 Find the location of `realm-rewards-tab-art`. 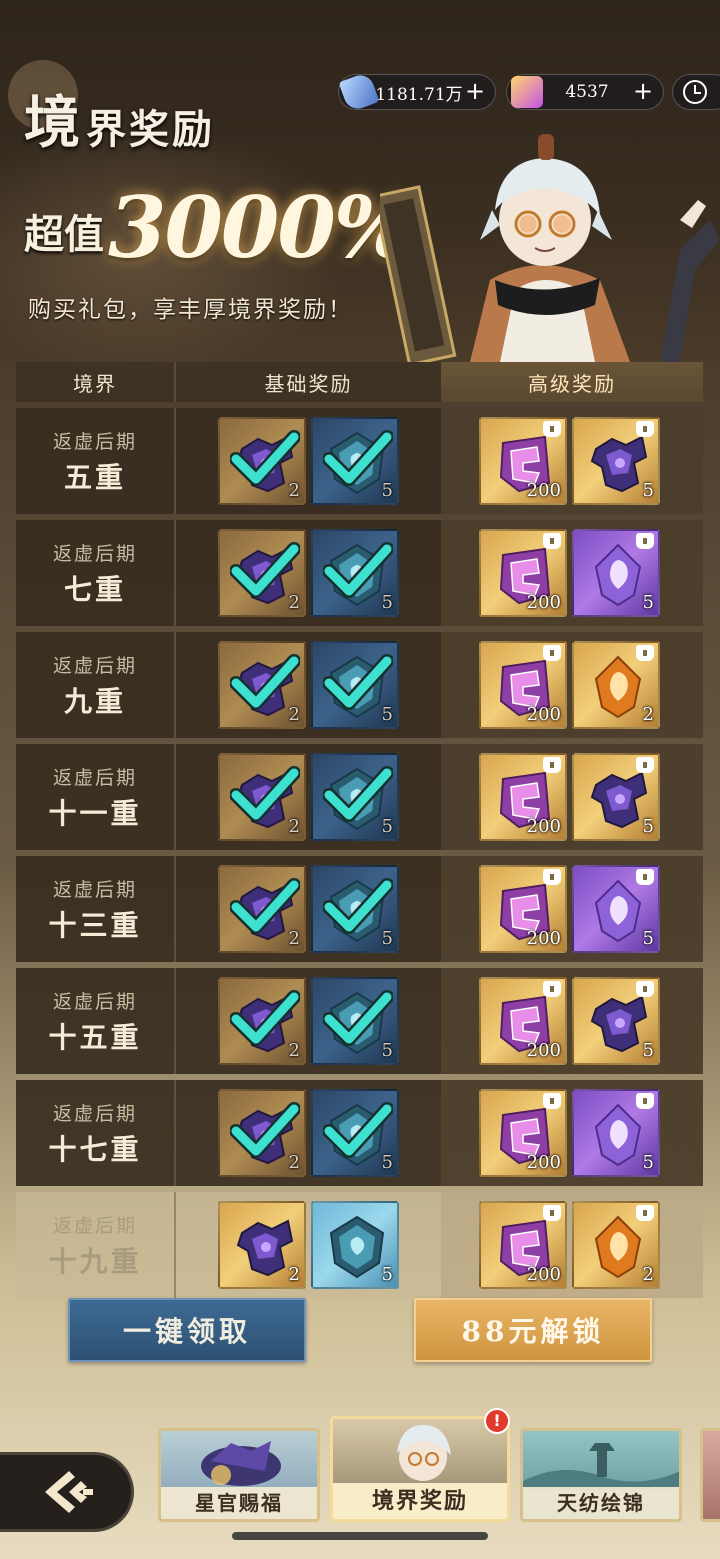

realm-rewards-tab-art is located at coordinates (423, 1458).